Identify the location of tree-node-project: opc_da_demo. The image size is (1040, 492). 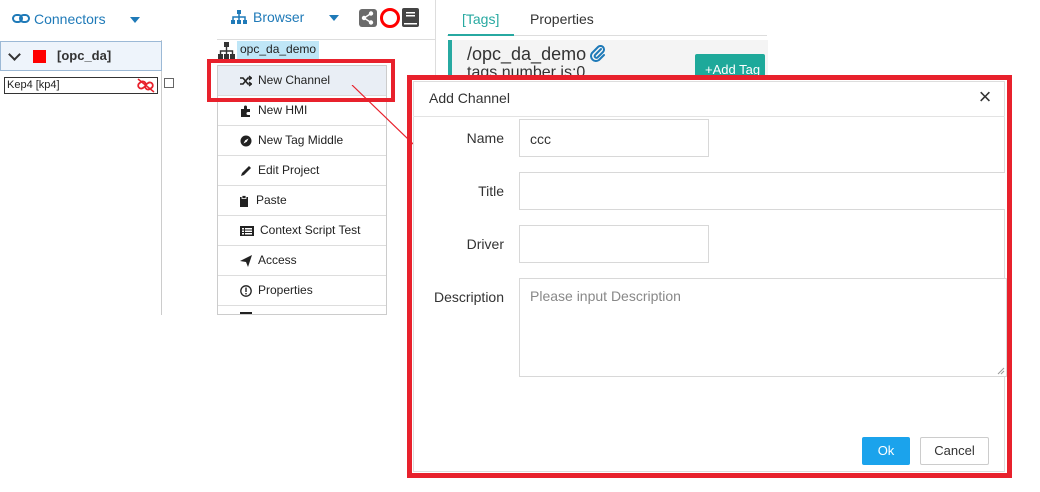
(269, 50).